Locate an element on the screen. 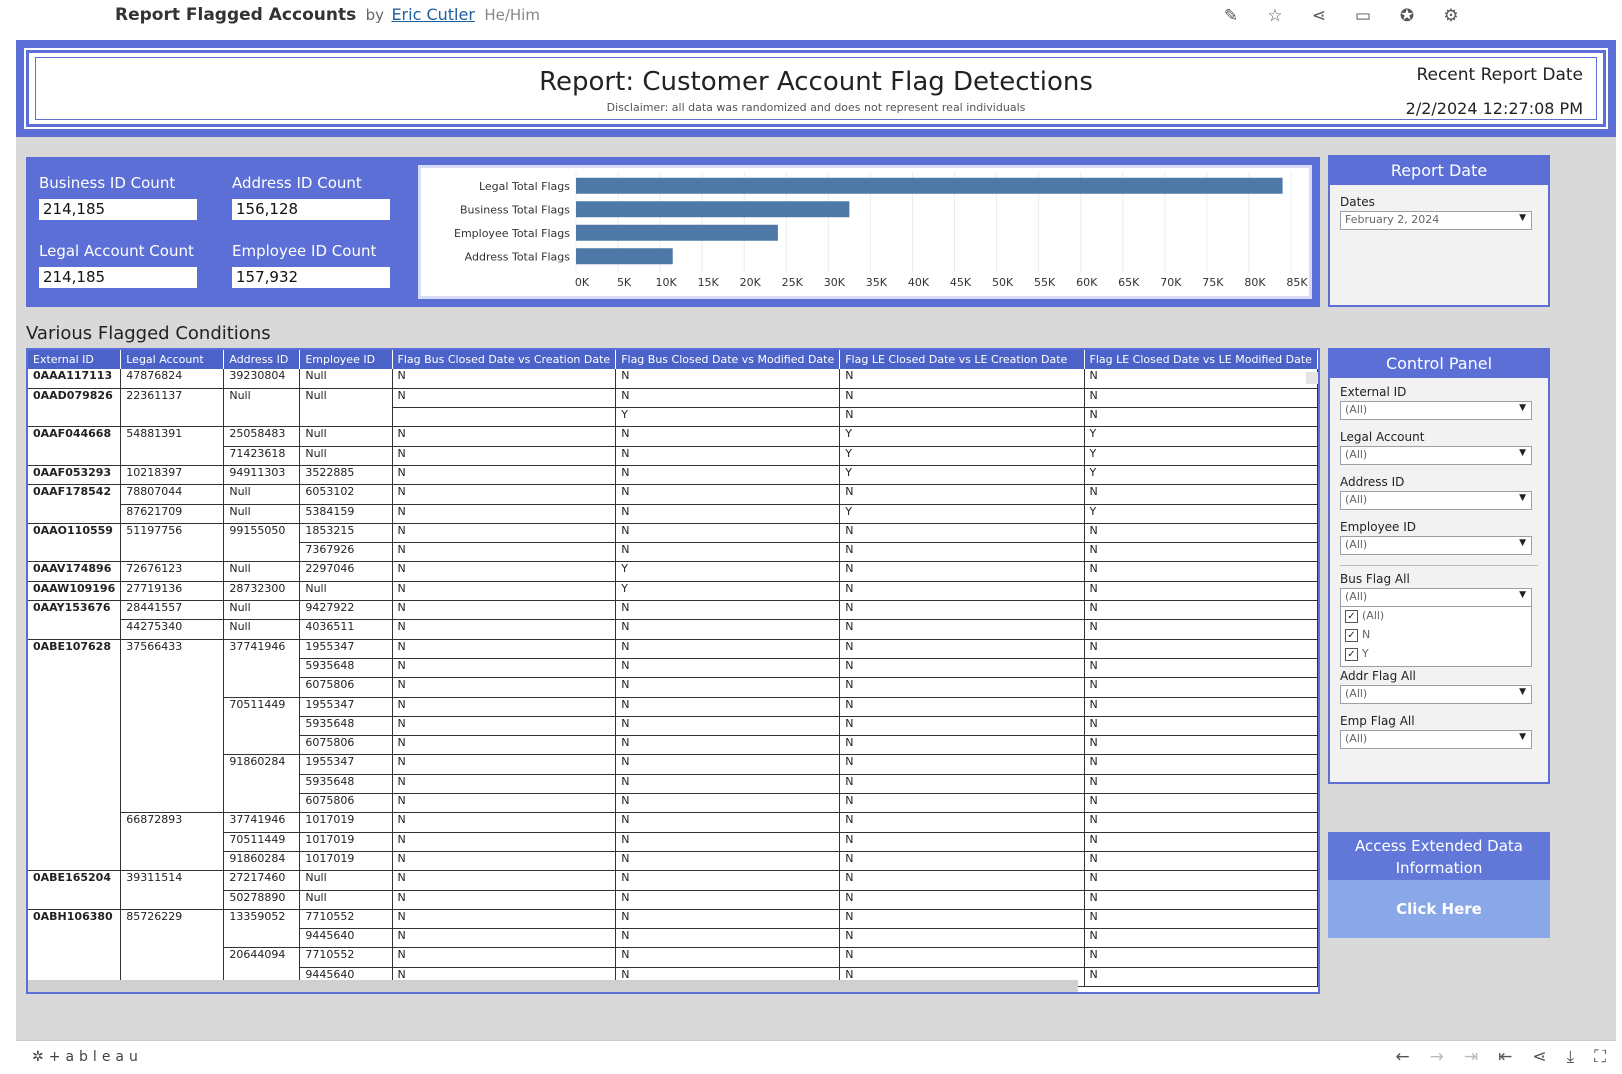 This screenshot has height=1074, width=1622. table-row: 0ABE165204 39311514 27217460 Null N N N N is located at coordinates (673, 880).